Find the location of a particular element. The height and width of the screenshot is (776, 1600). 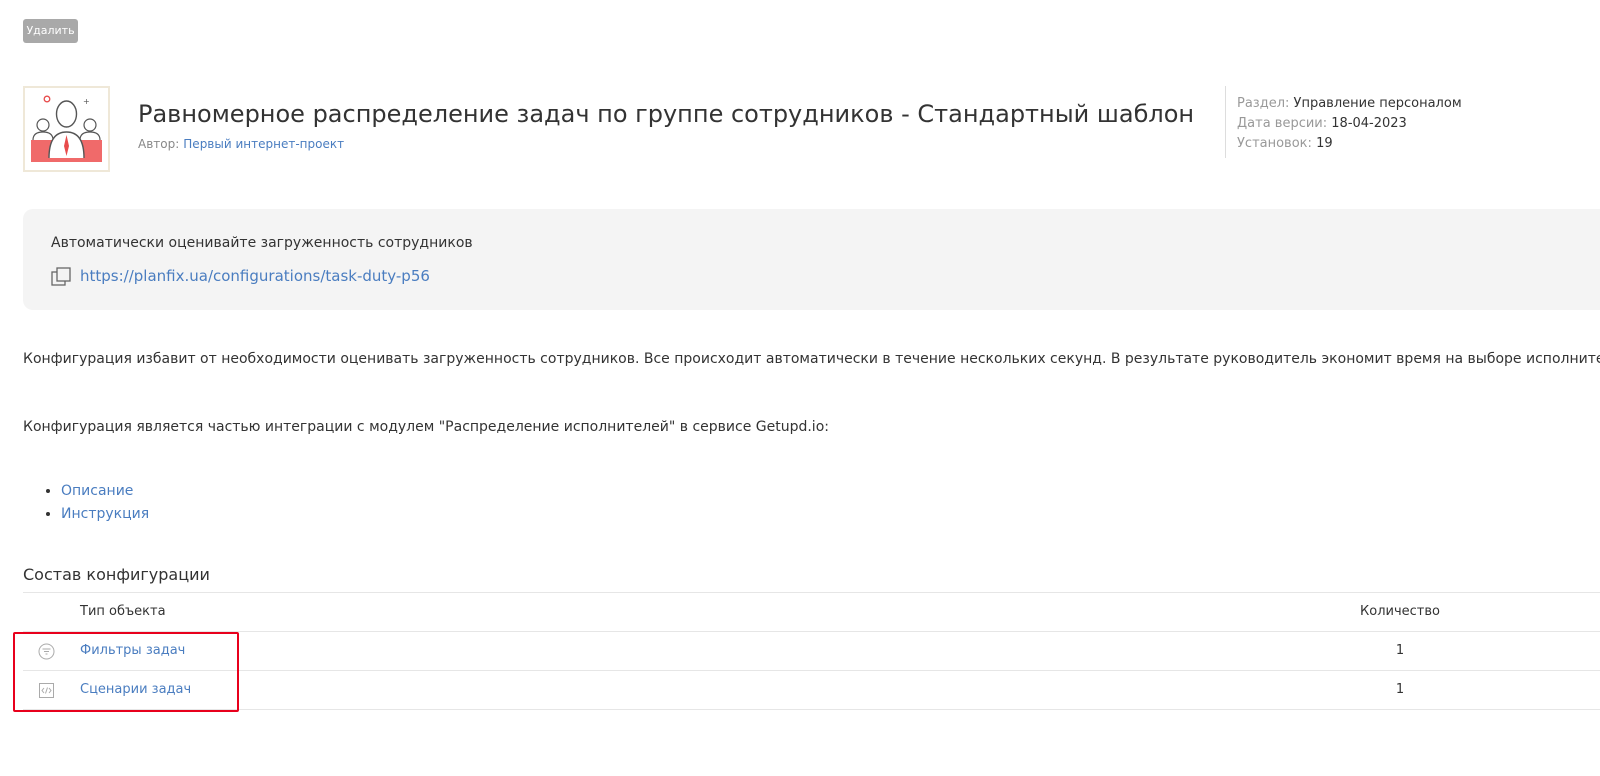

instruction-link: Инструкция is located at coordinates (105, 514).